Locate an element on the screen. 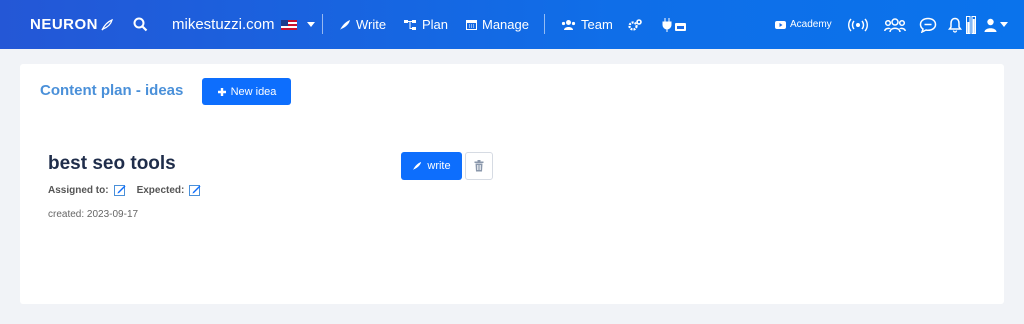  trash-icon is located at coordinates (479, 166).